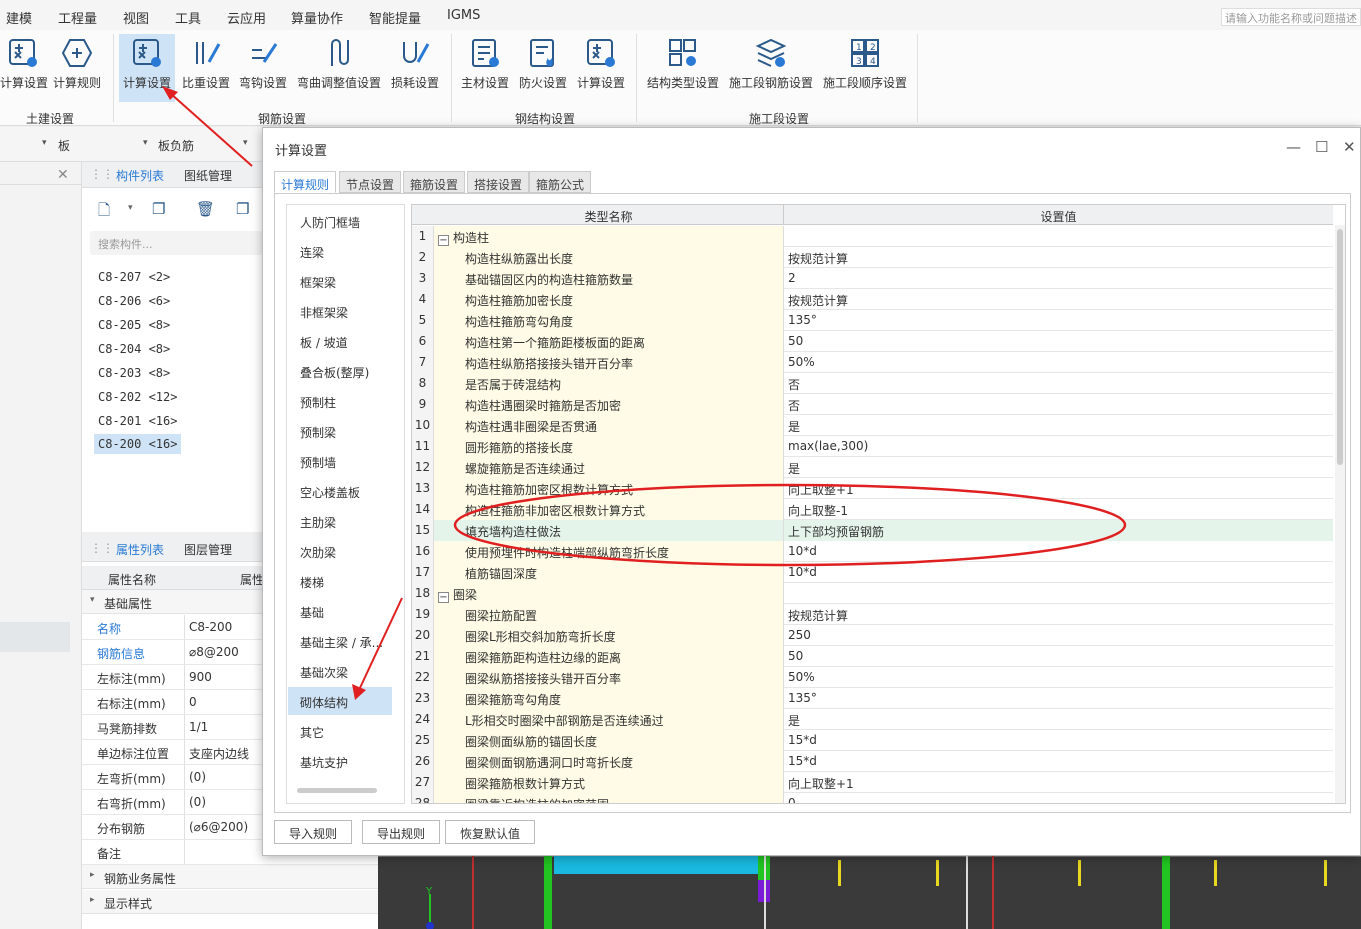 This screenshot has height=929, width=1361. Describe the element at coordinates (601, 68) in the screenshot. I see `steel-calc-settings-button: 计算设置` at that location.